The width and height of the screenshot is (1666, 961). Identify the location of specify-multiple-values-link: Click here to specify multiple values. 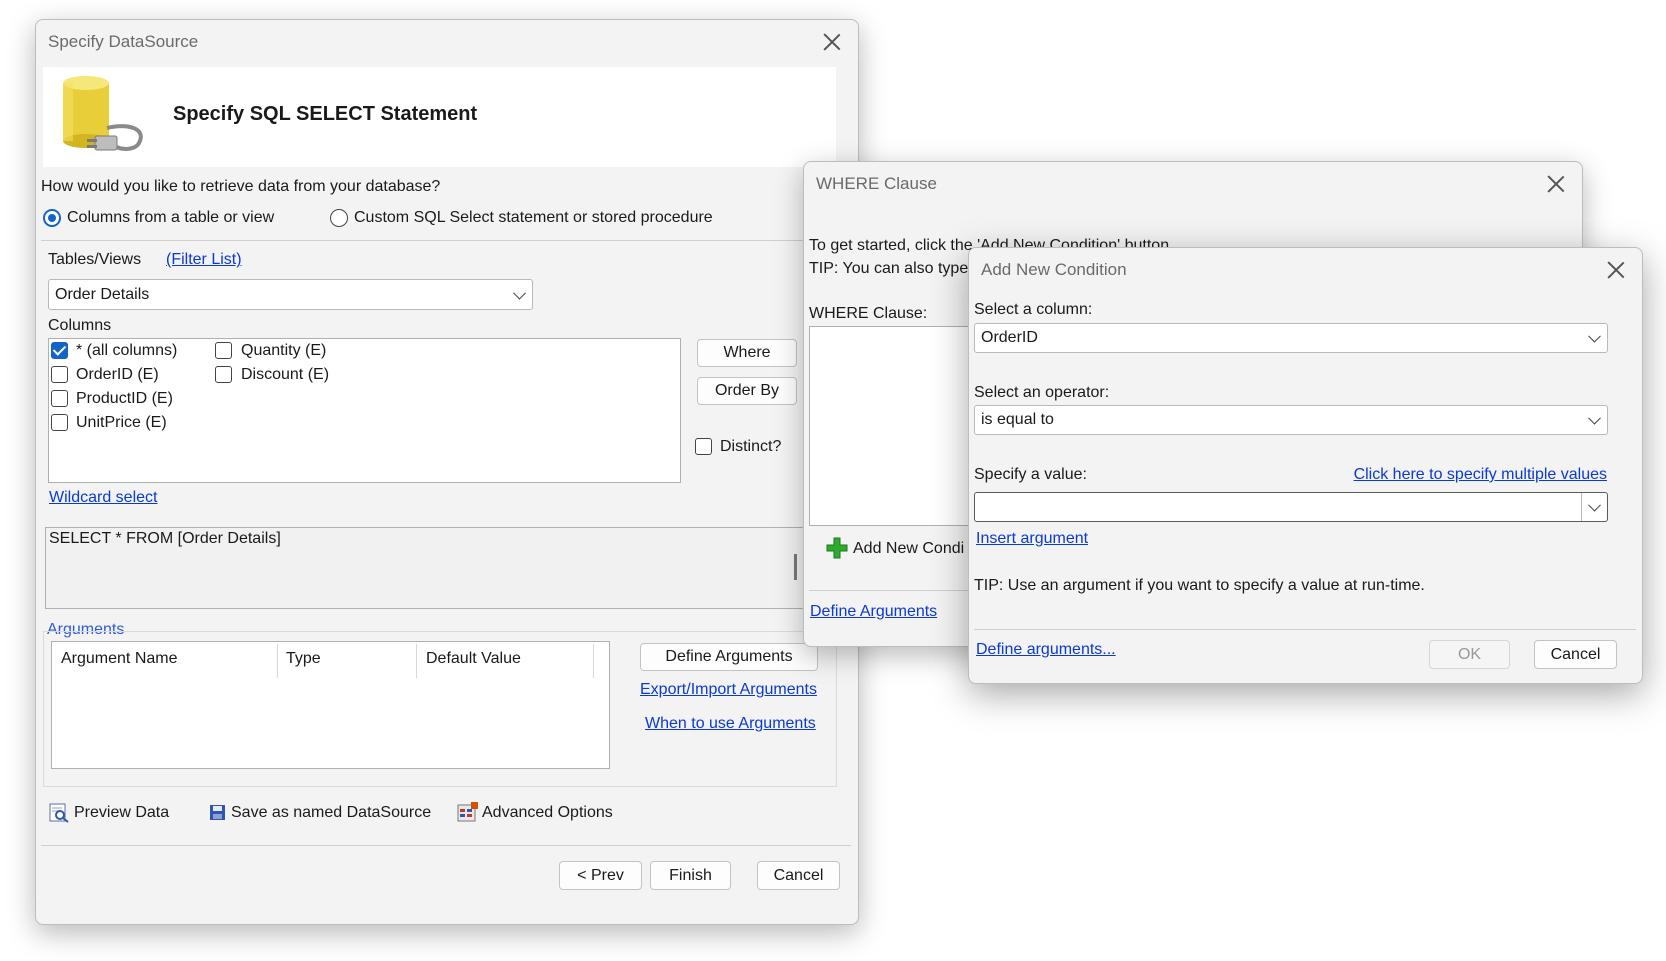
(1480, 475).